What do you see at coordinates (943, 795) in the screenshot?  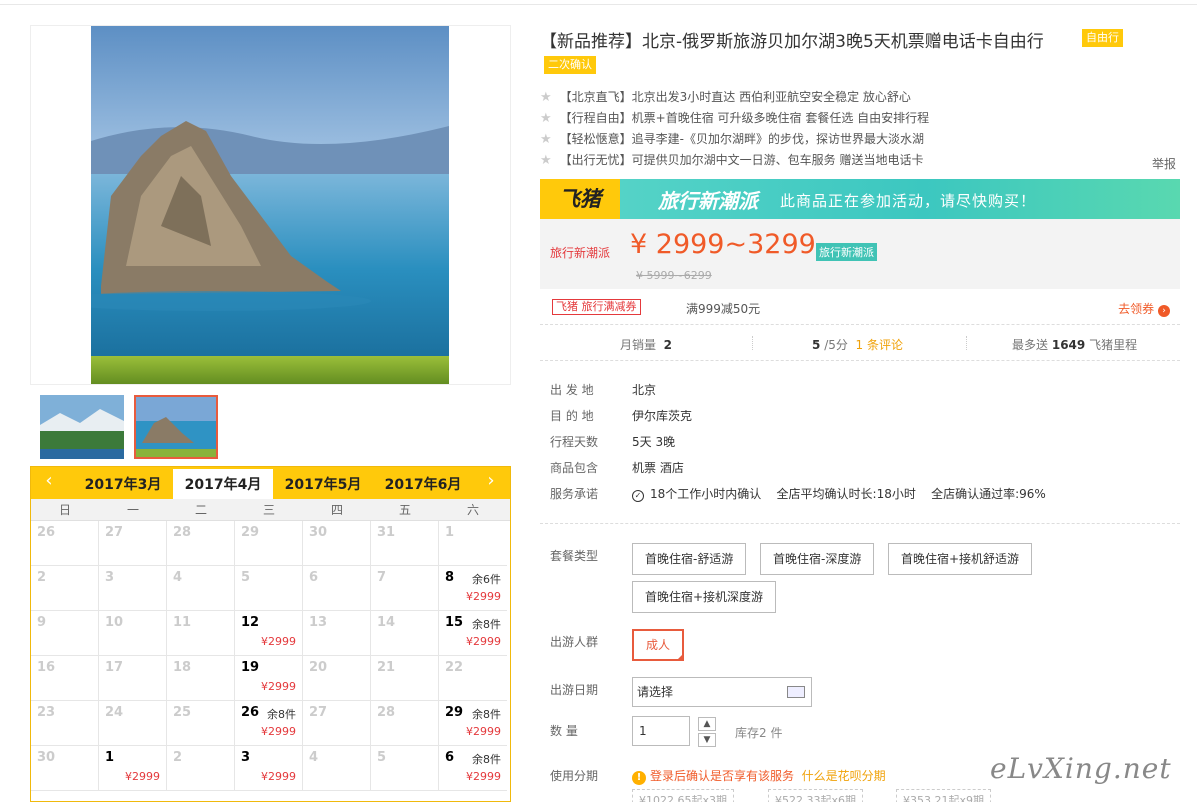 I see `installment-option: ¥353.21起x9期` at bounding box center [943, 795].